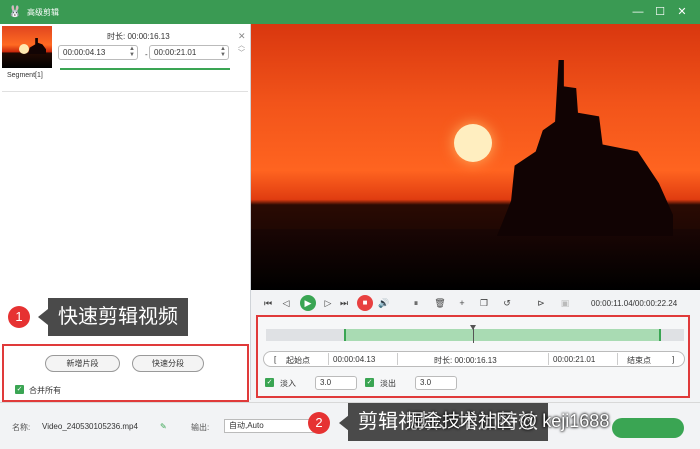 Image resolution: width=700 pixels, height=449 pixels. I want to click on play-button: ▶, so click(308, 303).